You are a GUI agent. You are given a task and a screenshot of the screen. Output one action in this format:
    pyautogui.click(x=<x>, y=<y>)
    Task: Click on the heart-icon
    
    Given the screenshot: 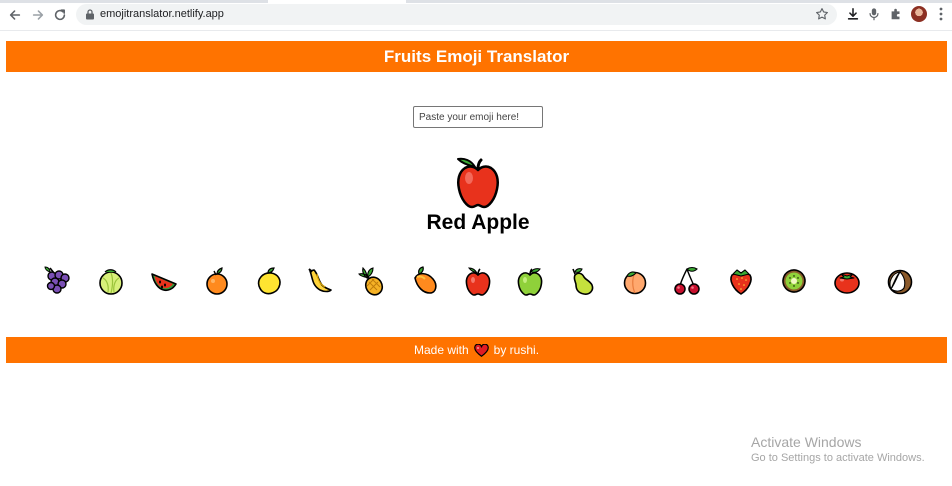 What is the action you would take?
    pyautogui.click(x=481, y=350)
    